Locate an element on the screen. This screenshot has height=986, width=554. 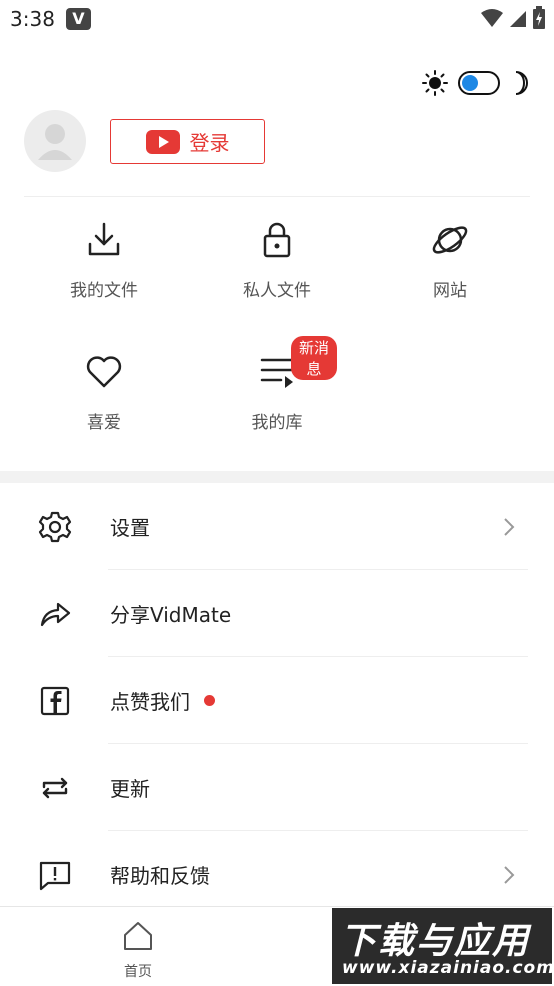
grid-item-private-files: 私人文件 is located at coordinates (277, 260).